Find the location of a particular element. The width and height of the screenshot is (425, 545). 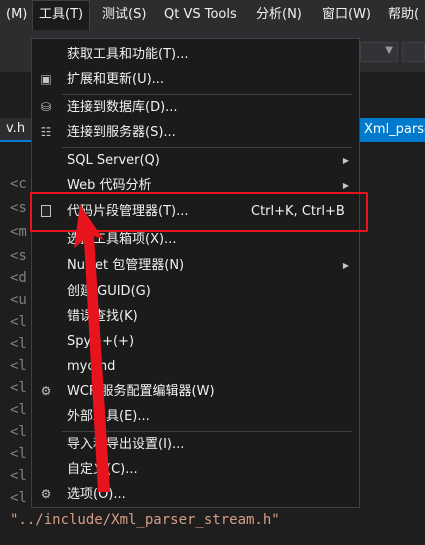

code-line: <c is located at coordinates (18, 184).